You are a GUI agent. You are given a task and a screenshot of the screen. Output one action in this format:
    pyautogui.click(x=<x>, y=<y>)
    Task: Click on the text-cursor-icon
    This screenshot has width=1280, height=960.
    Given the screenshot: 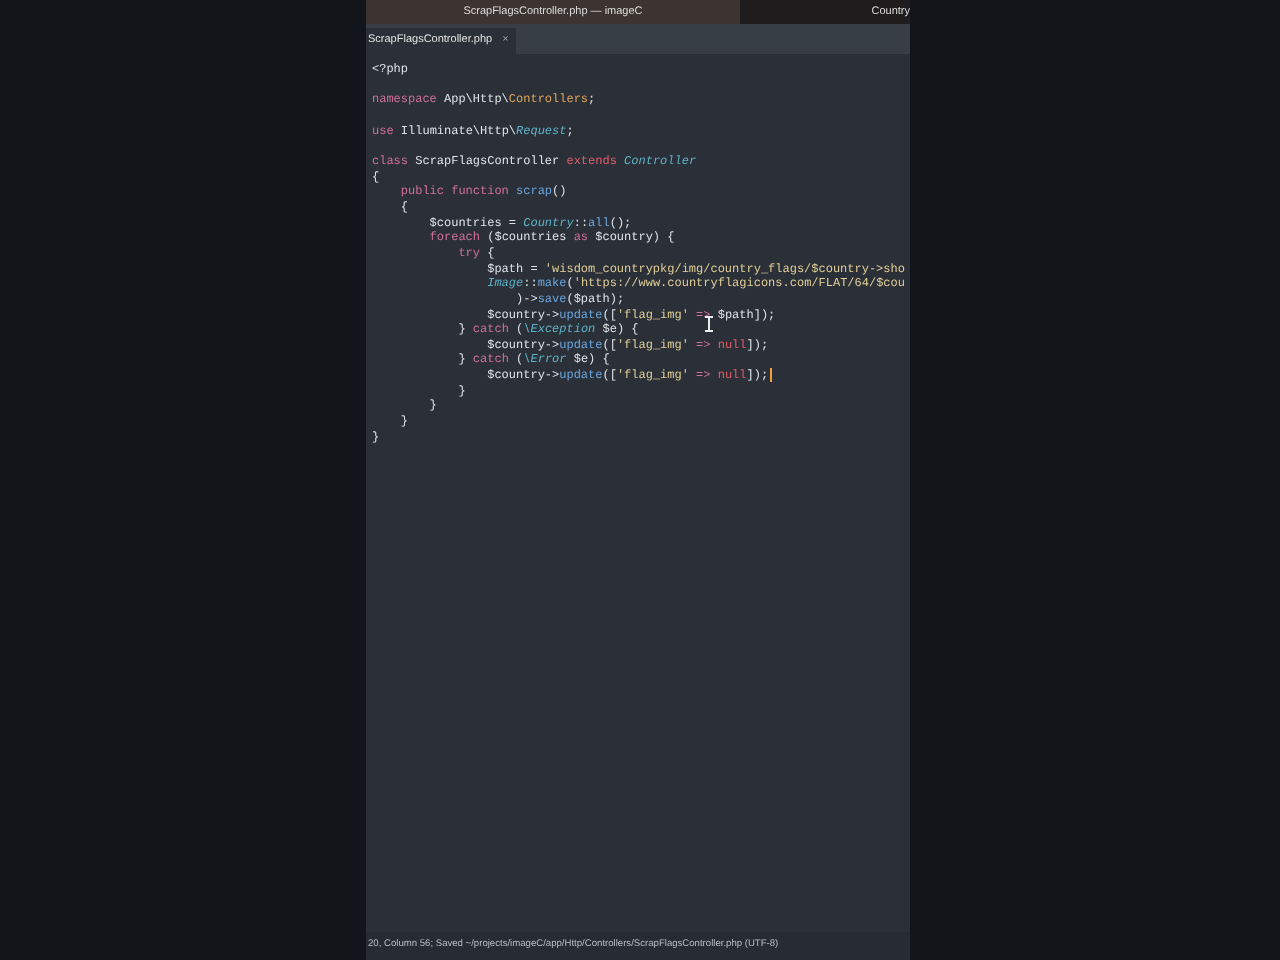 What is the action you would take?
    pyautogui.click(x=709, y=324)
    